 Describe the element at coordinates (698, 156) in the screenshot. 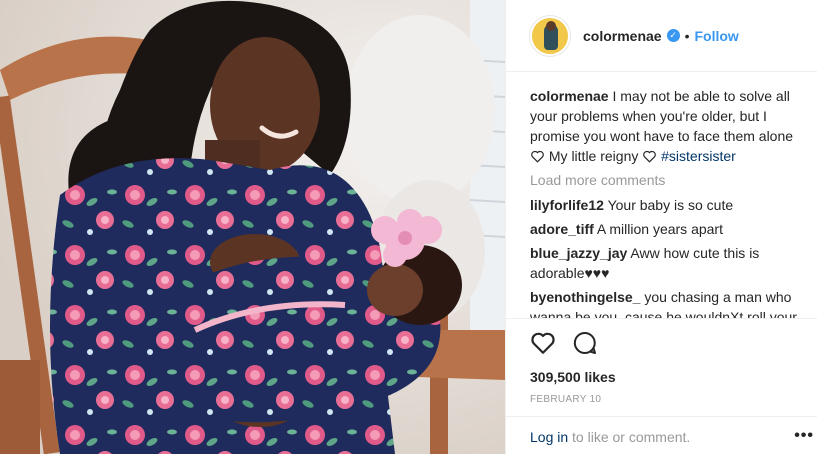

I see `hashtag-link: #sistersister` at that location.